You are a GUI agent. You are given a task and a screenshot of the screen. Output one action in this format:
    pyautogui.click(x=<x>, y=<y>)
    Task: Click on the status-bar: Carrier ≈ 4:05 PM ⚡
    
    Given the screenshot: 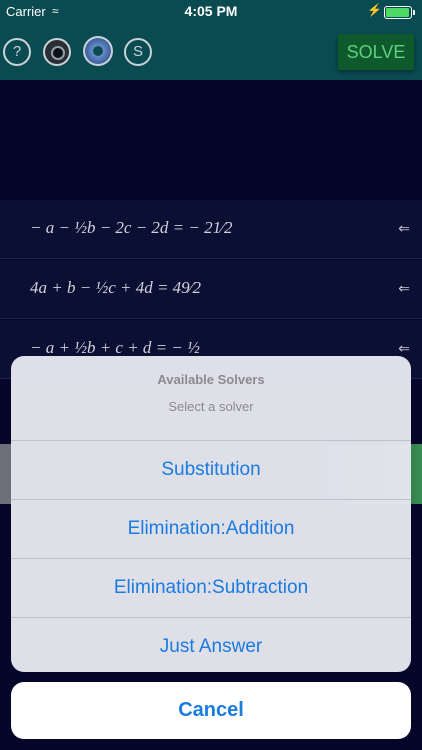 What is the action you would take?
    pyautogui.click(x=211, y=11)
    